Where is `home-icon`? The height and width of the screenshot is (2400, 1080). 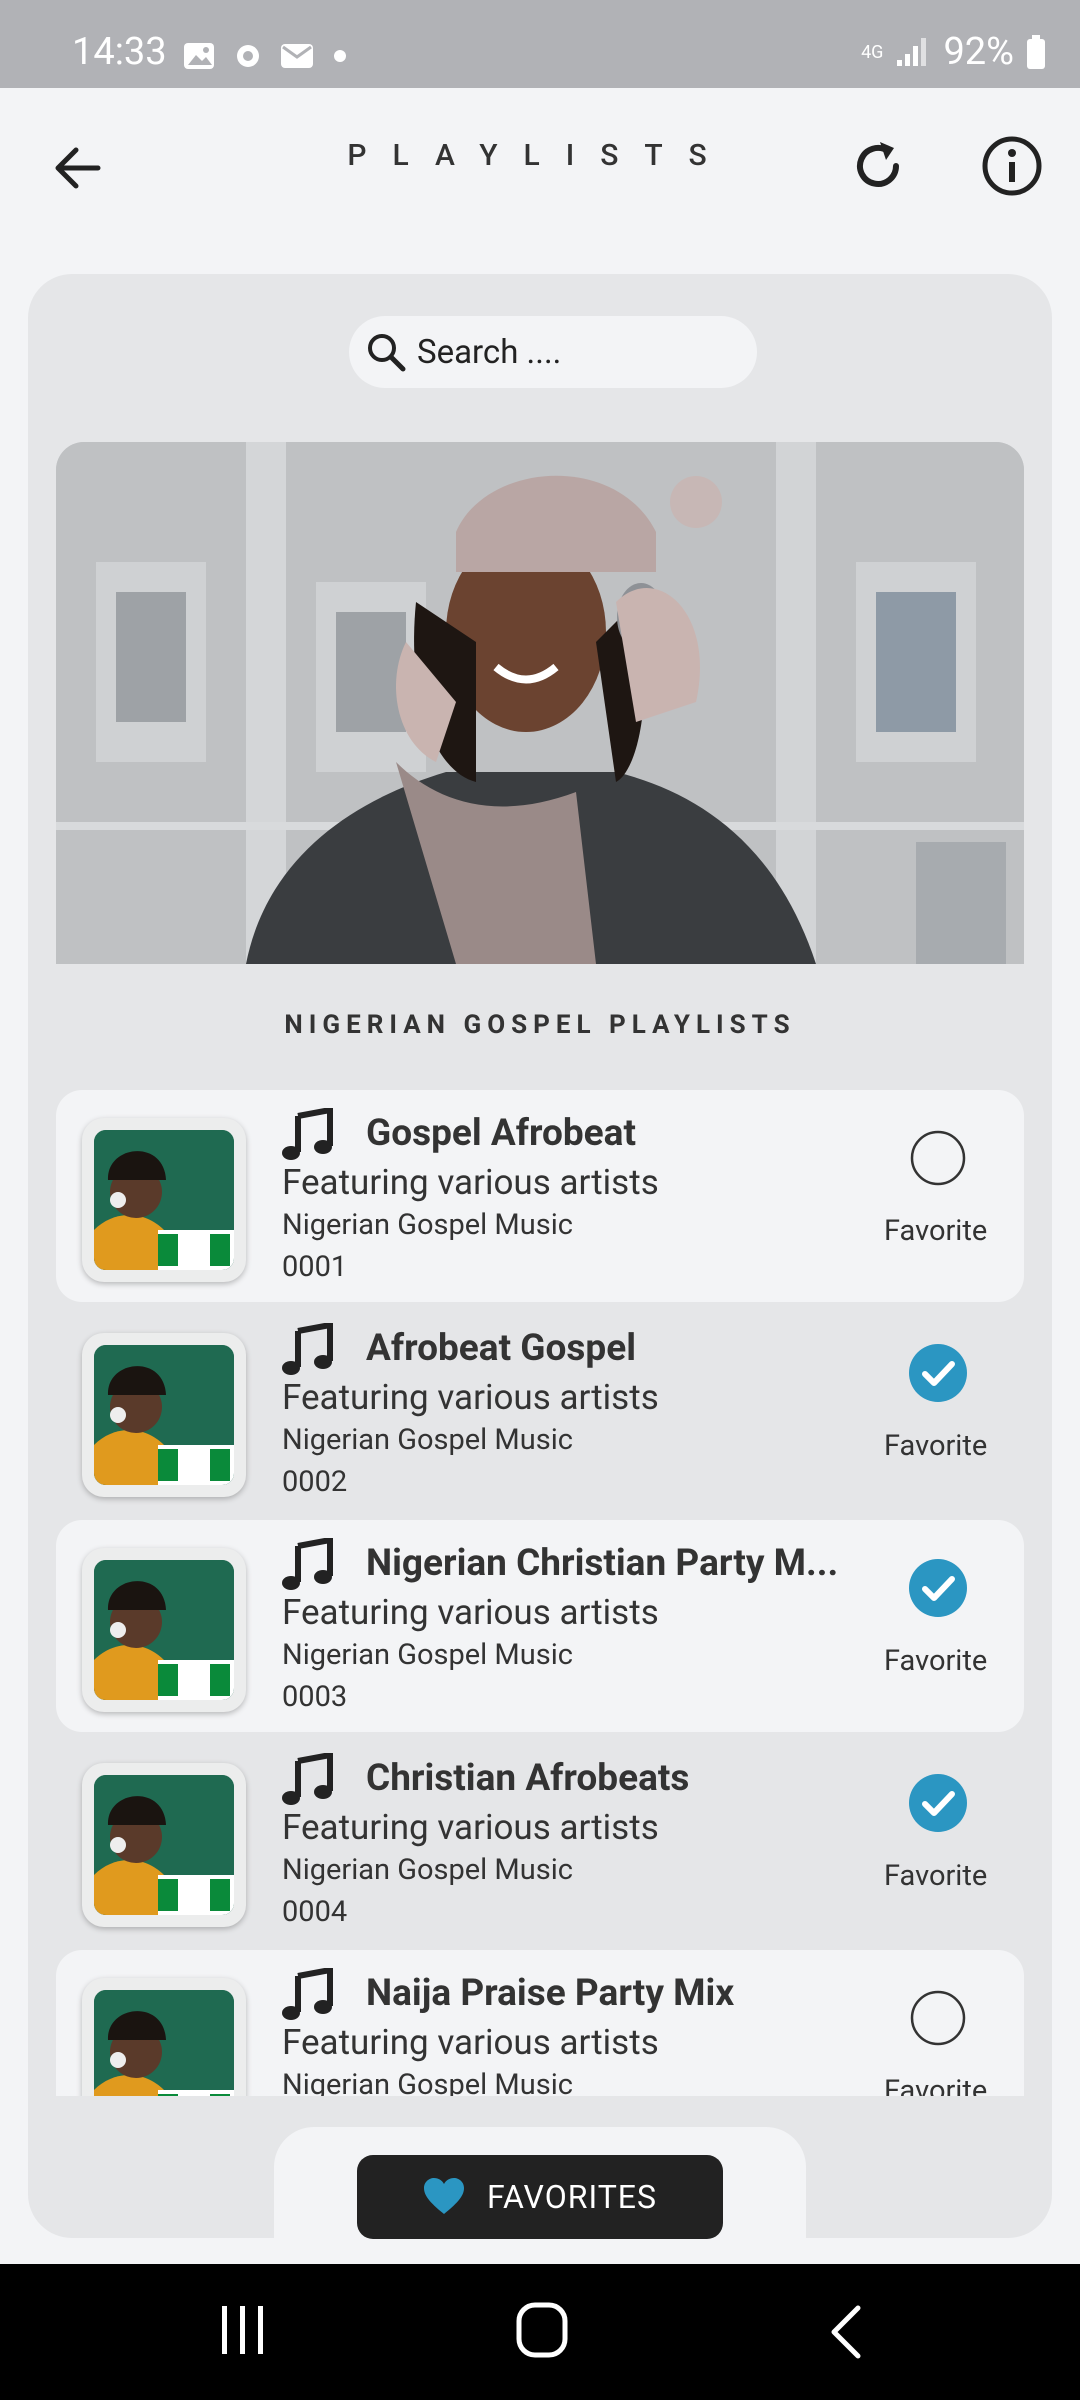 home-icon is located at coordinates (542, 2330).